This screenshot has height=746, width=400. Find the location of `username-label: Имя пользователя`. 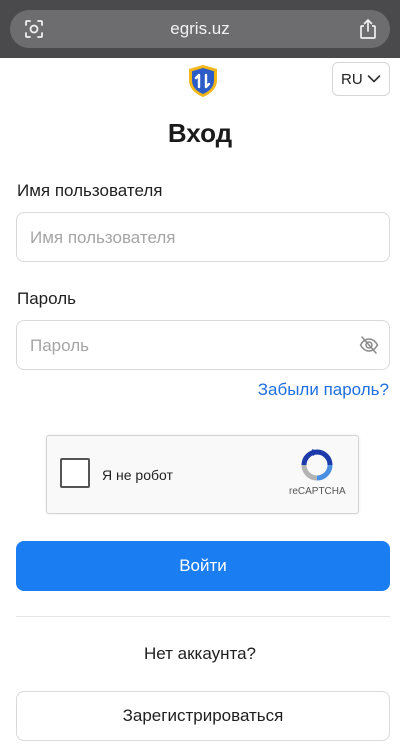

username-label: Имя пользователя is located at coordinates (90, 190).